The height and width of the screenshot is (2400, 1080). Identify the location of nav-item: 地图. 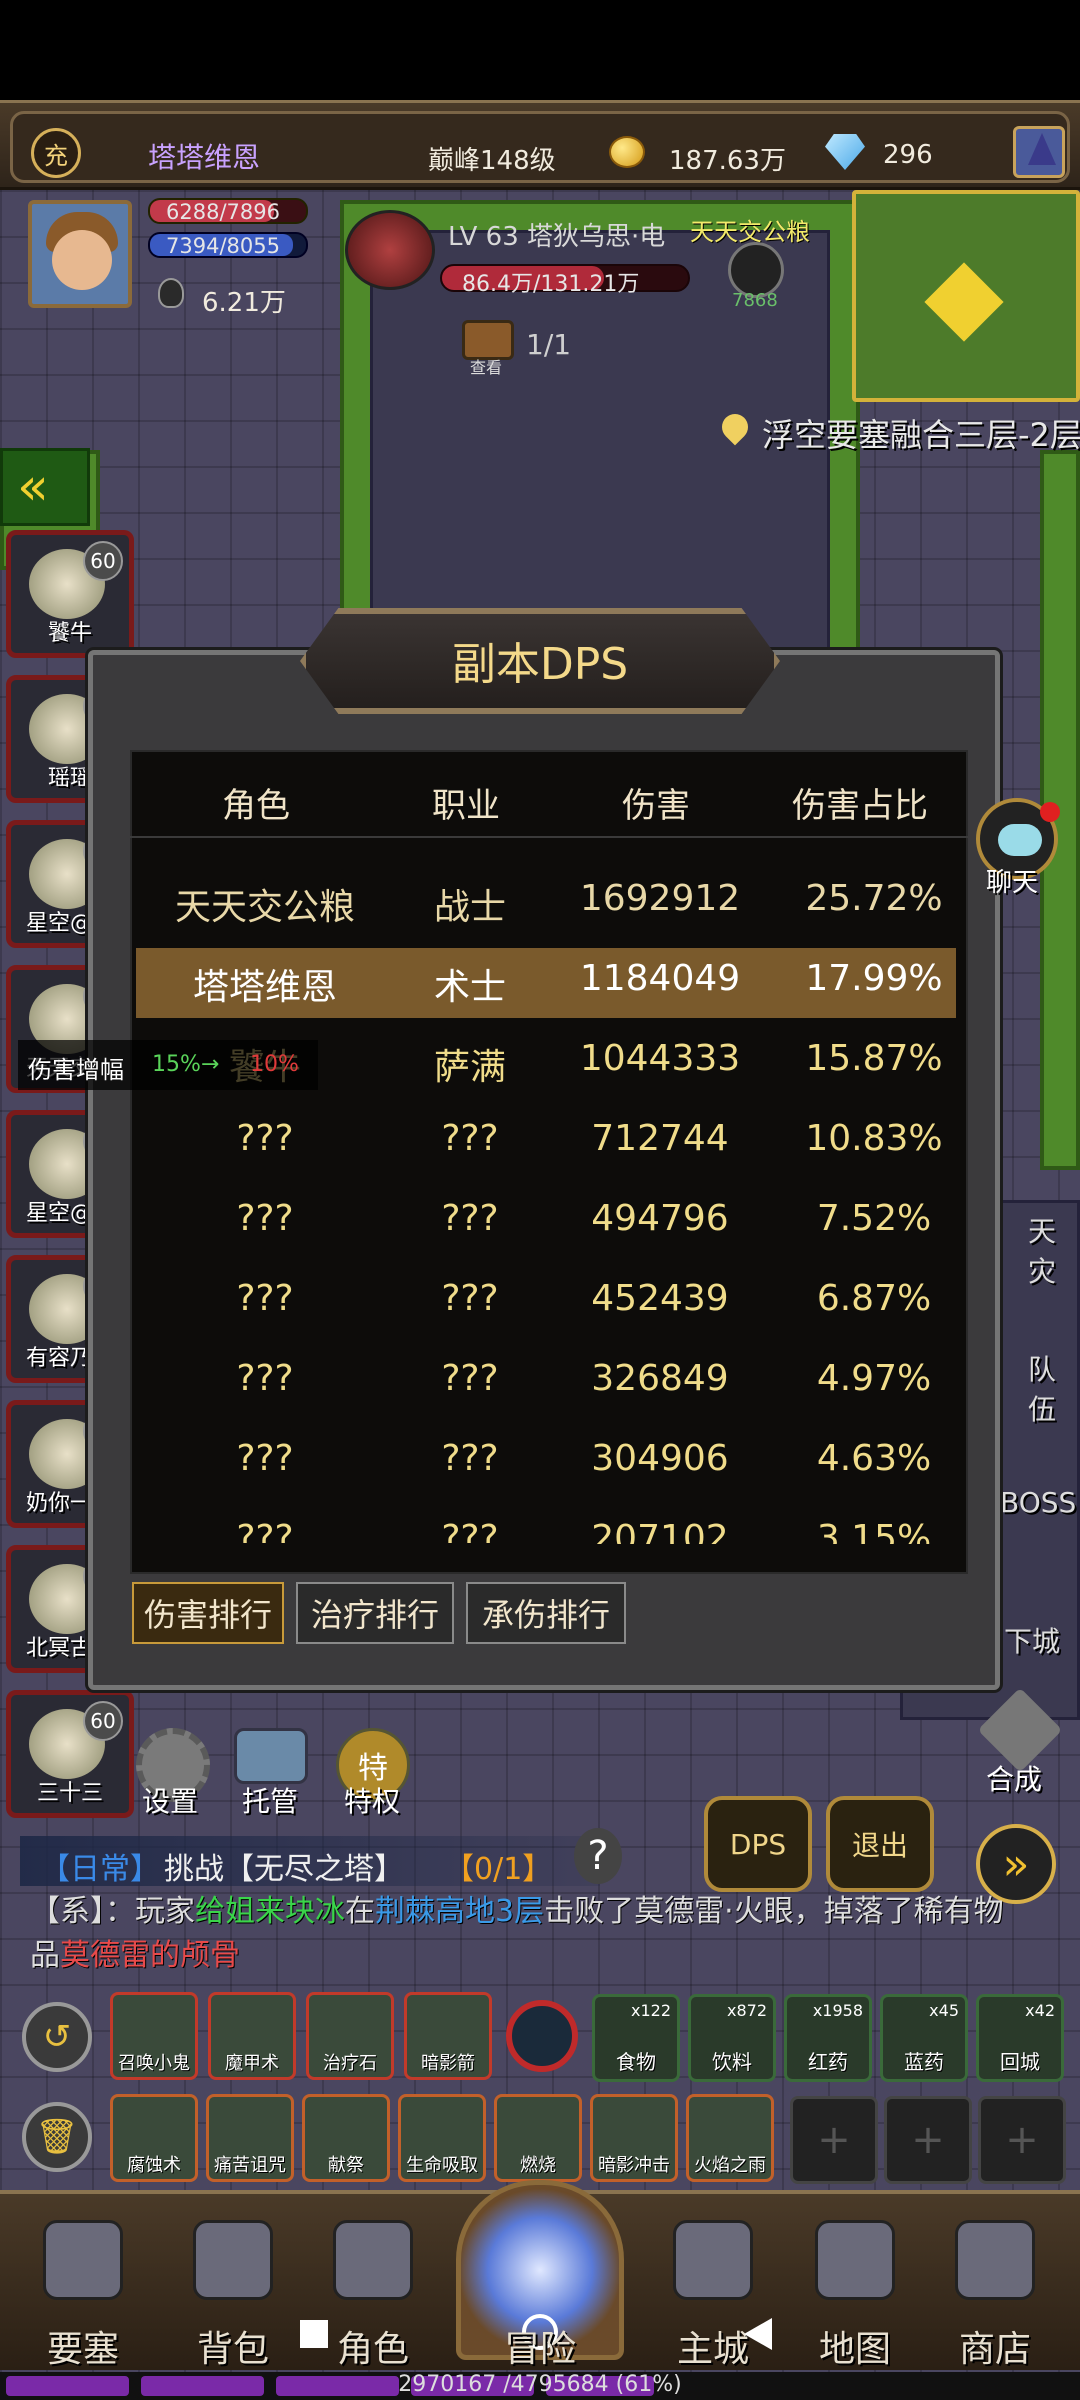
(855, 2295).